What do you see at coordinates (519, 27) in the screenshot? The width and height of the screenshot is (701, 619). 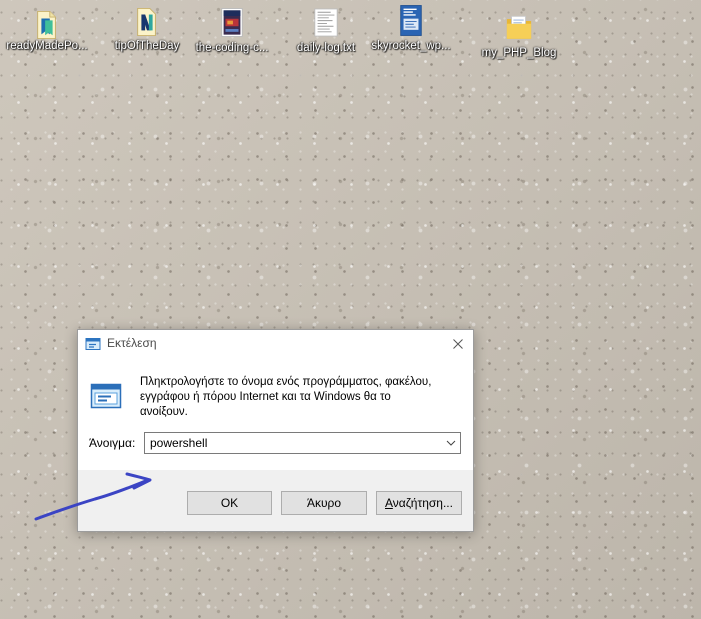 I see `folder-icon` at bounding box center [519, 27].